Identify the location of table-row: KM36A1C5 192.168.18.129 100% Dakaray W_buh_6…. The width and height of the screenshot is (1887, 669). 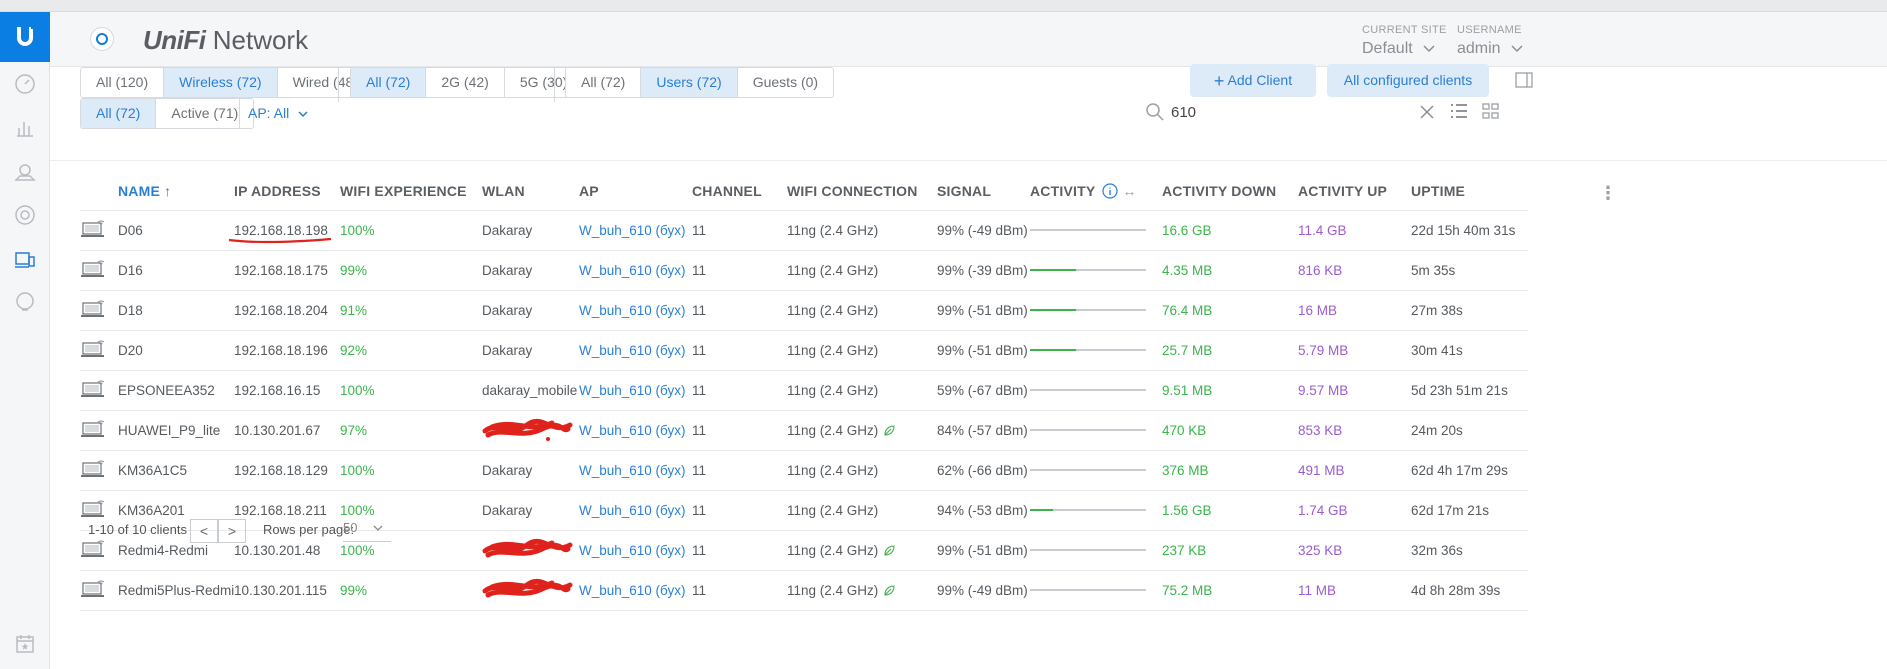
(804, 469).